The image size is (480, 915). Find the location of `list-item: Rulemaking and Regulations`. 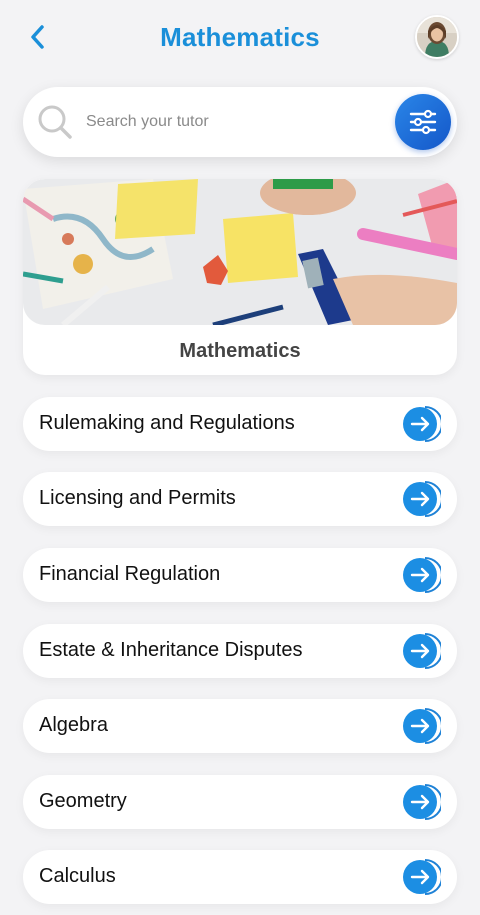

list-item: Rulemaking and Regulations is located at coordinates (240, 424).